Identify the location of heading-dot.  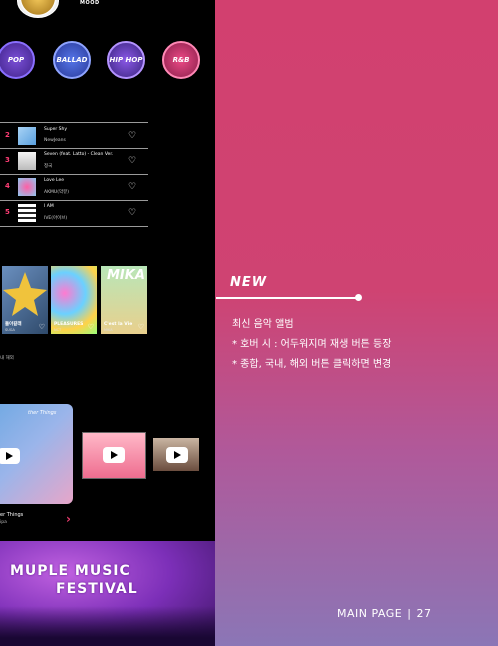
(358, 297).